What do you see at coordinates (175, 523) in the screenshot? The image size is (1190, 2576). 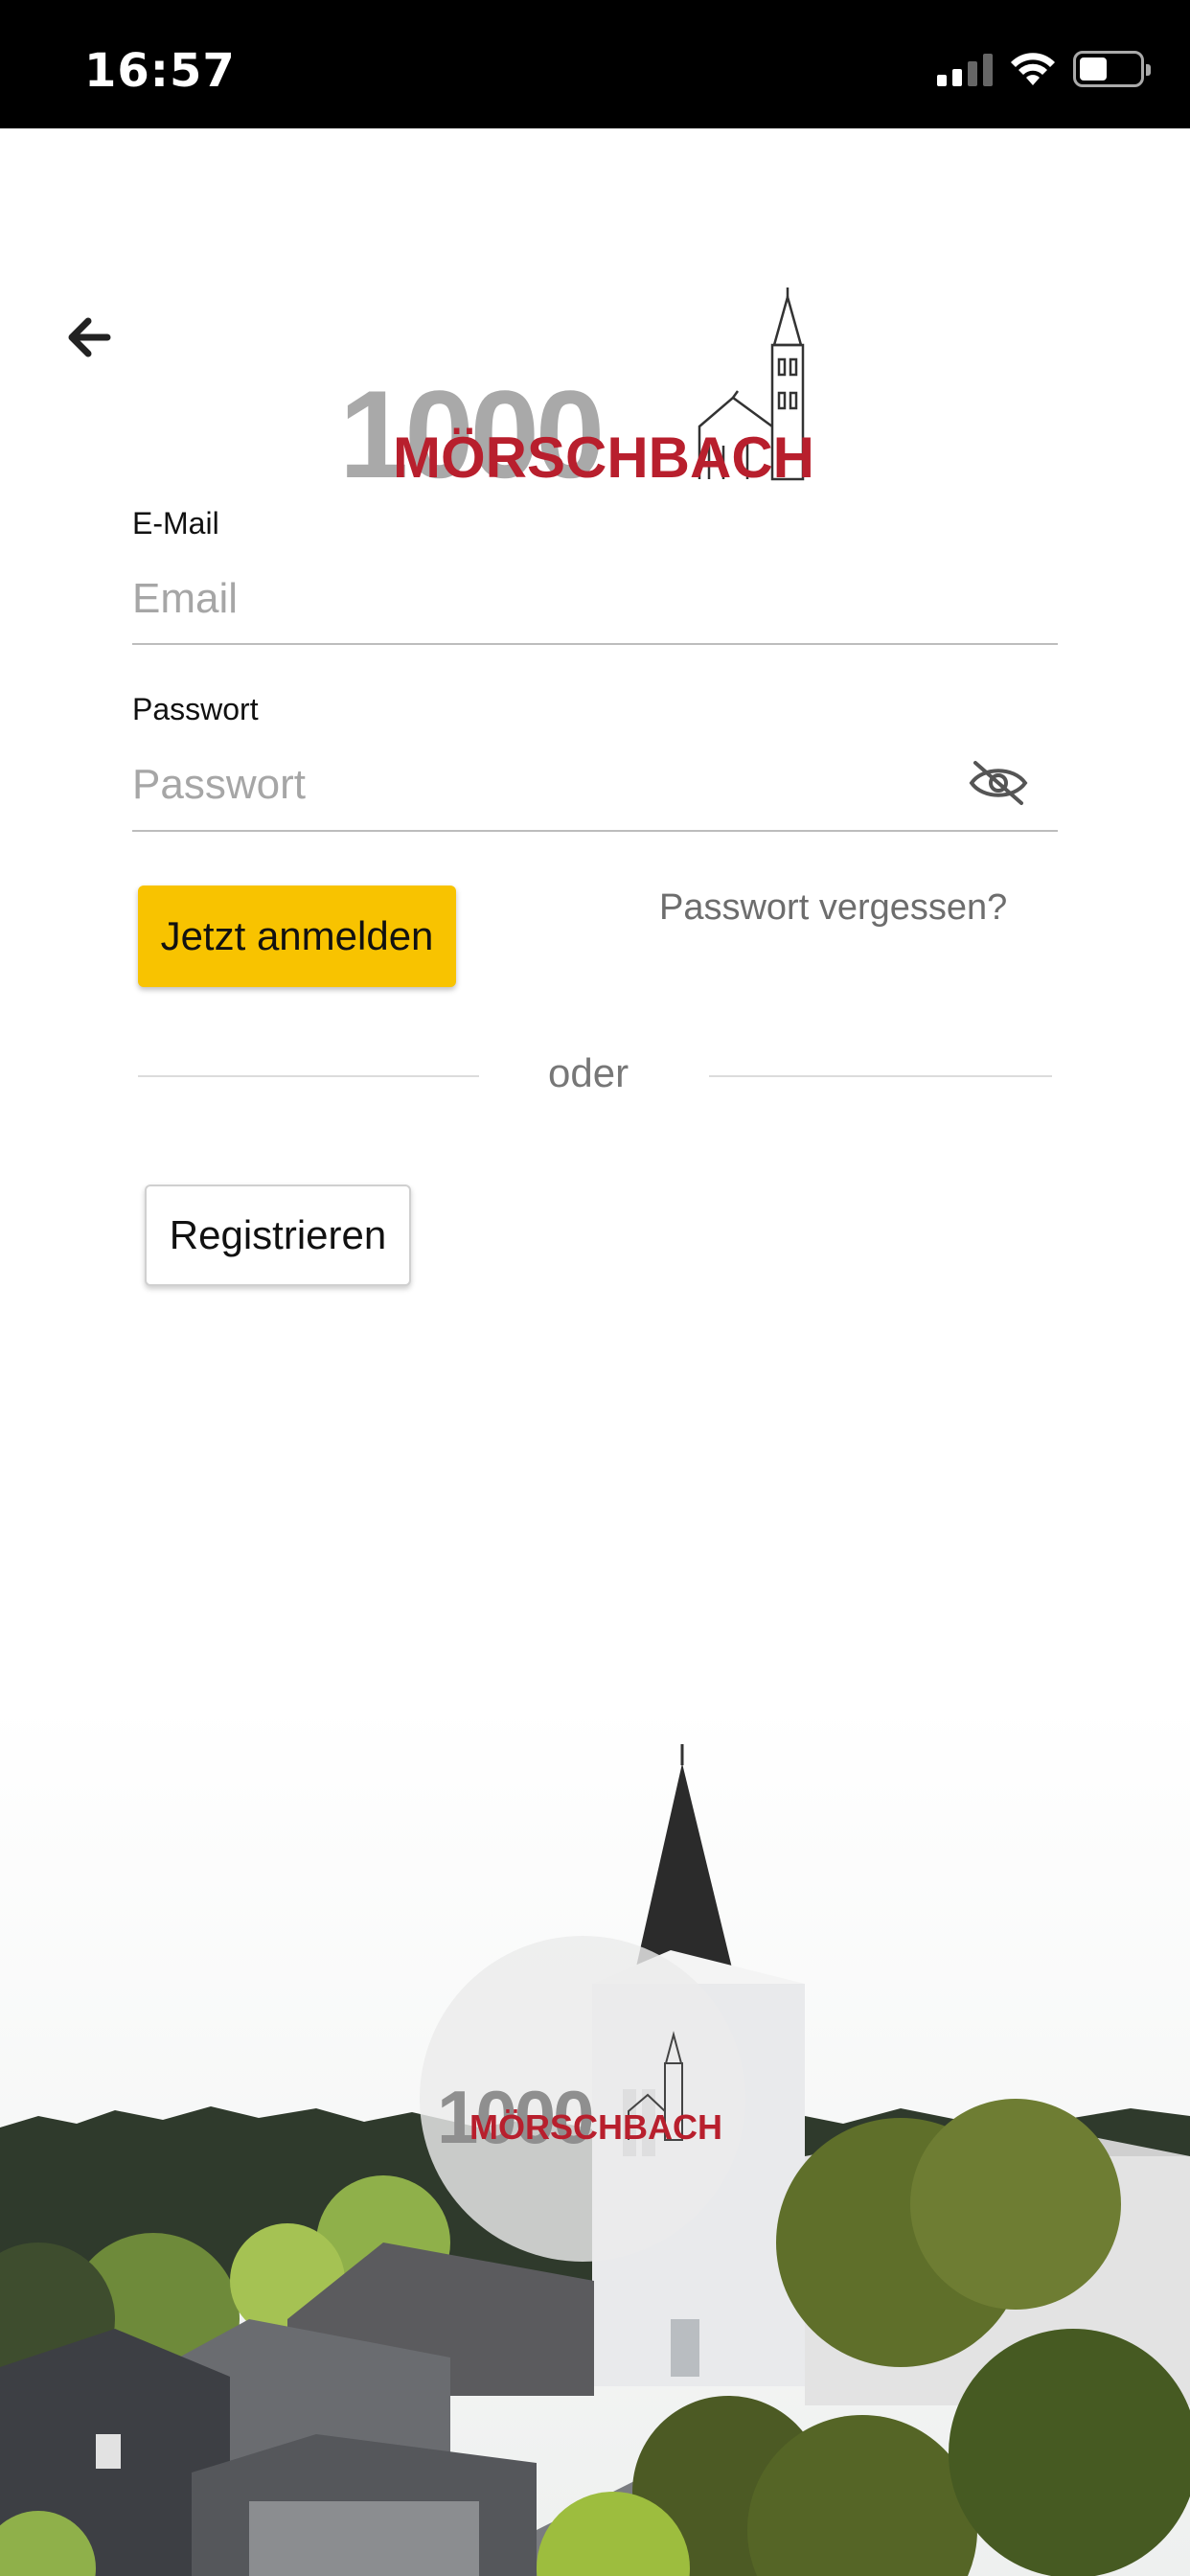 I see `email-label: E-Mail` at bounding box center [175, 523].